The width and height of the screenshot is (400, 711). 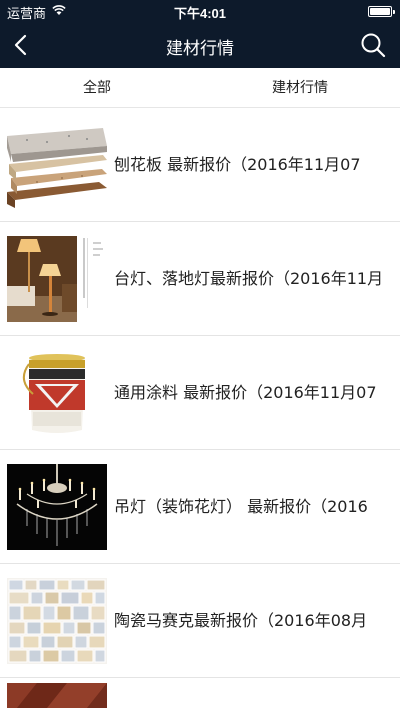 What do you see at coordinates (57, 621) in the screenshot?
I see `mosaic-image` at bounding box center [57, 621].